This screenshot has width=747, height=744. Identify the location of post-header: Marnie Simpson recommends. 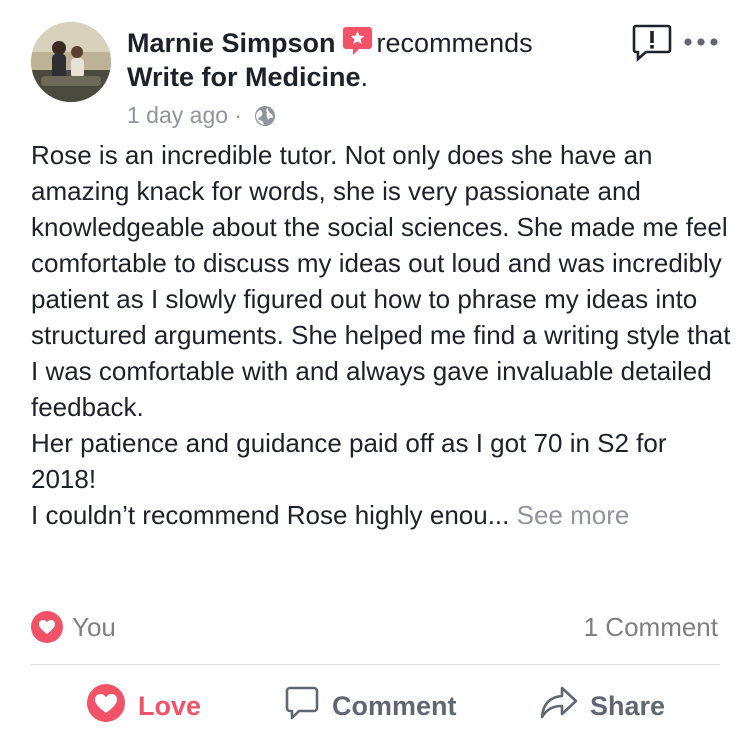
(330, 43).